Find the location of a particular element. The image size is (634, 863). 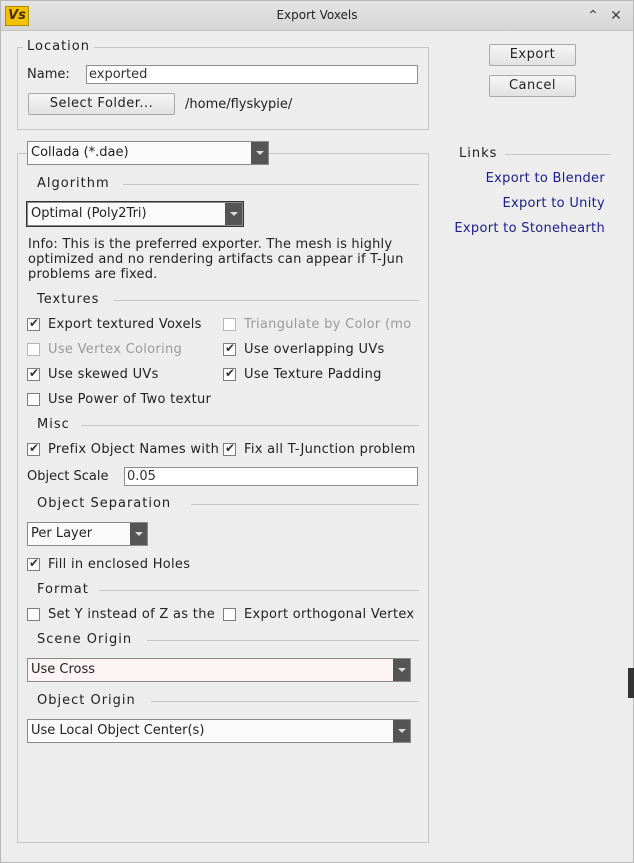

set-y-instead-of-z-label: Set Y instead of Z as the is located at coordinates (135, 614).